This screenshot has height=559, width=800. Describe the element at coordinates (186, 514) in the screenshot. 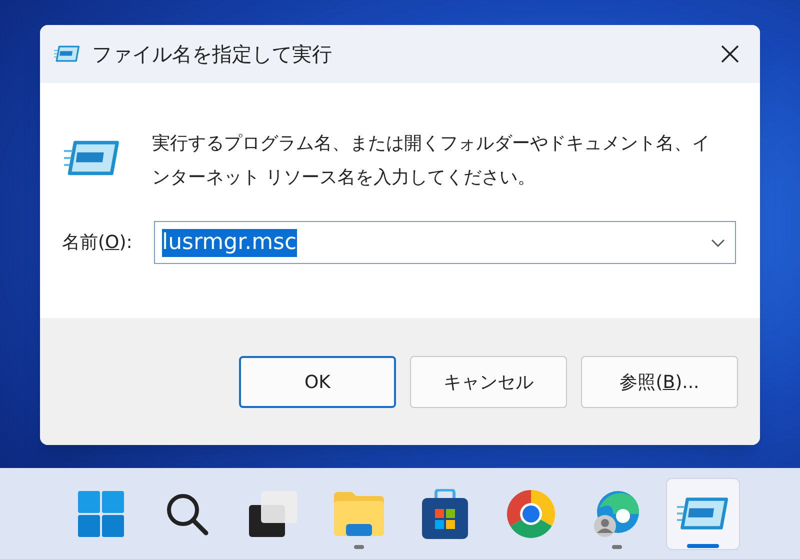

I see `search-icon` at that location.